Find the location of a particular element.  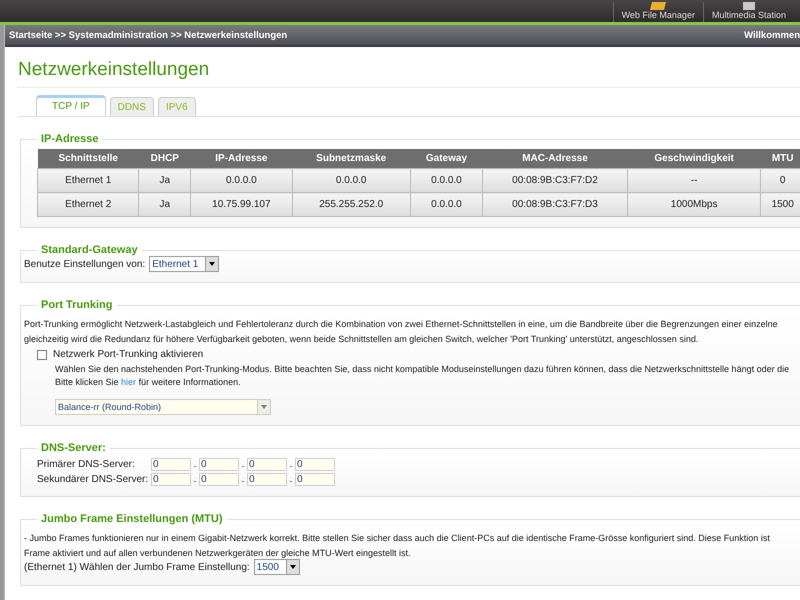

table-cell: -- is located at coordinates (694, 180).